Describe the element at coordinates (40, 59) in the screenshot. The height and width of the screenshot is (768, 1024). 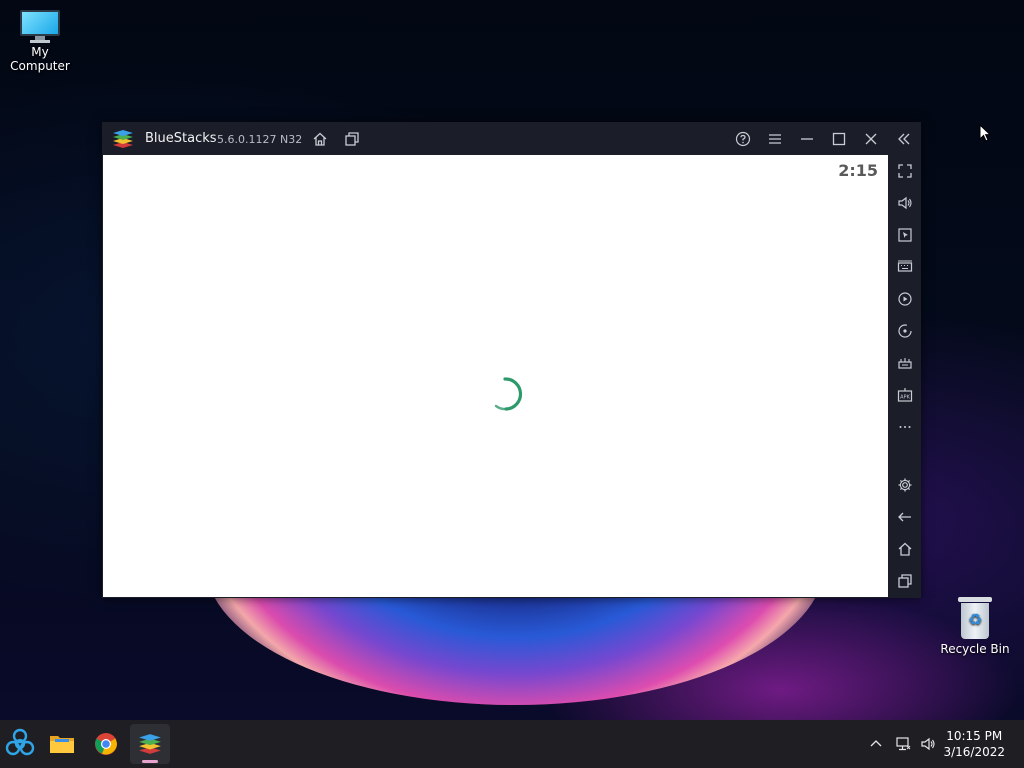
I see `desktop-icon-label: My Computer` at that location.